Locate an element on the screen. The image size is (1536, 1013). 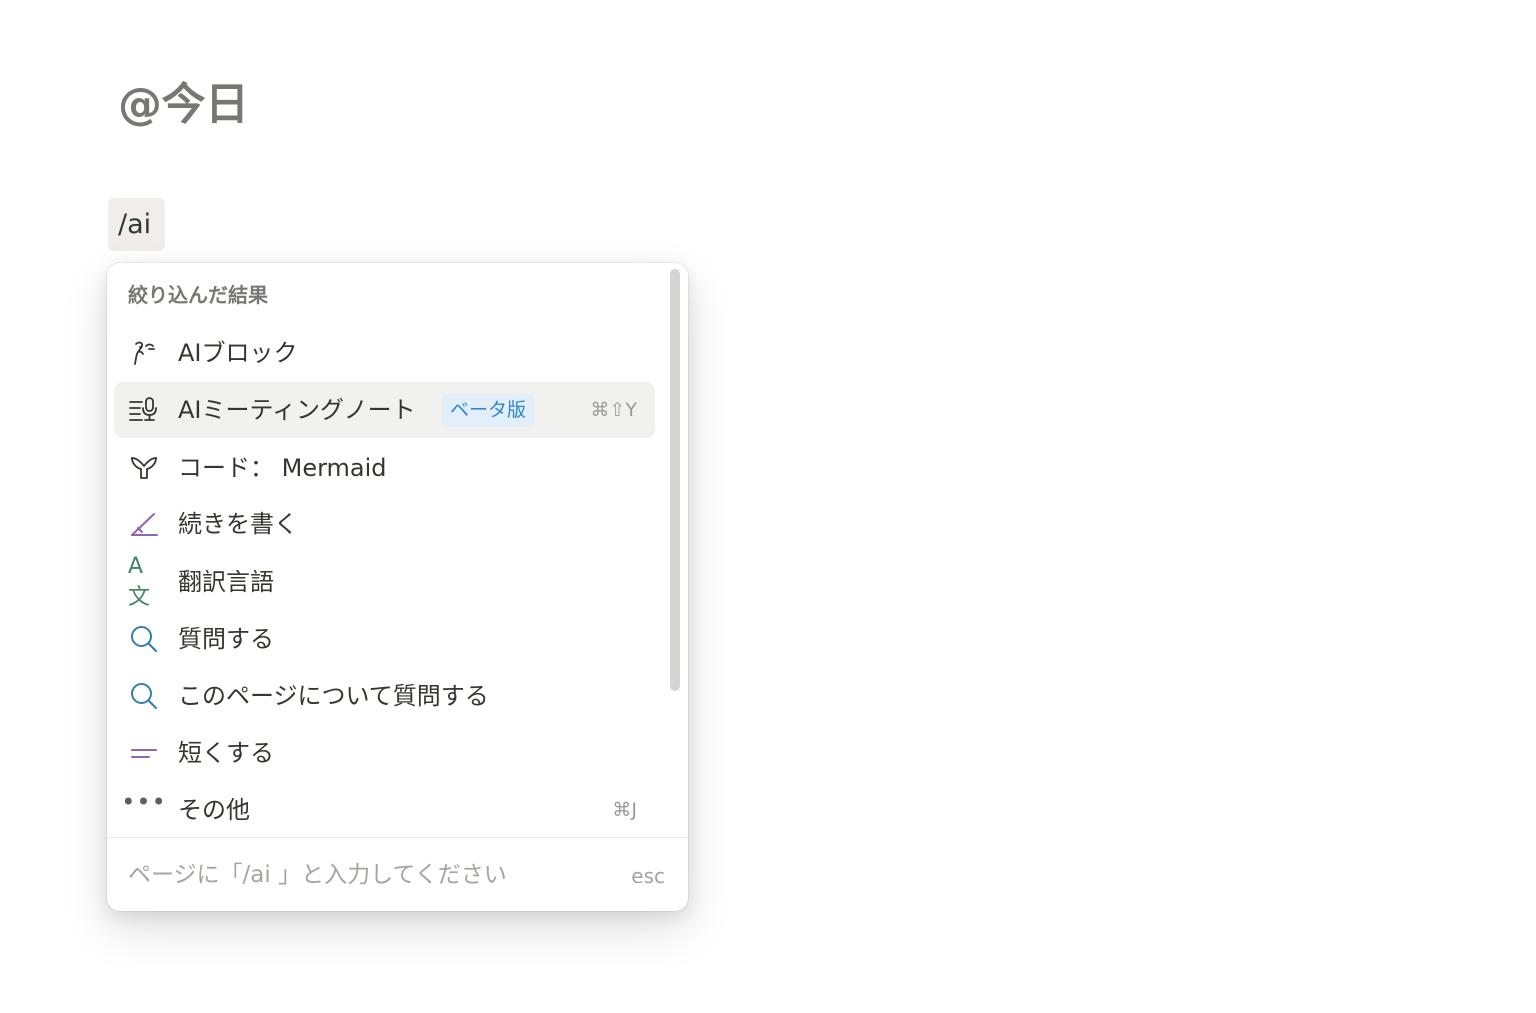
ai-face-icon is located at coordinates (144, 353).